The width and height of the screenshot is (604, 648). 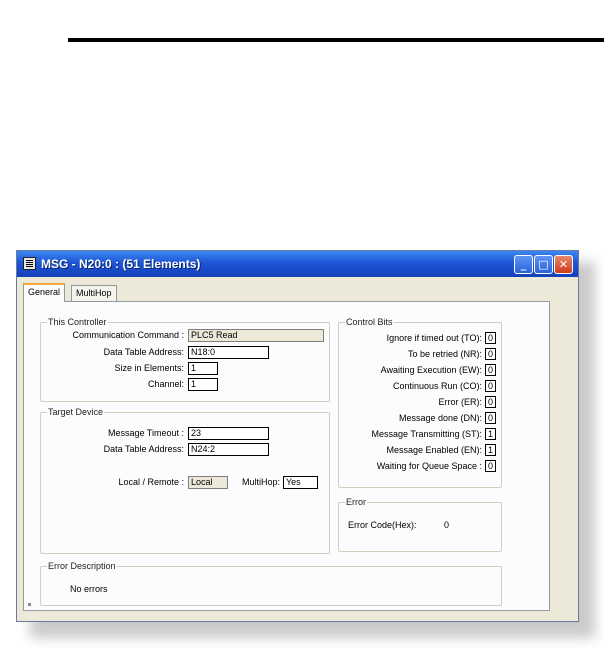 What do you see at coordinates (437, 386) in the screenshot?
I see `control-bit-label: Continuous Run (CO):` at bounding box center [437, 386].